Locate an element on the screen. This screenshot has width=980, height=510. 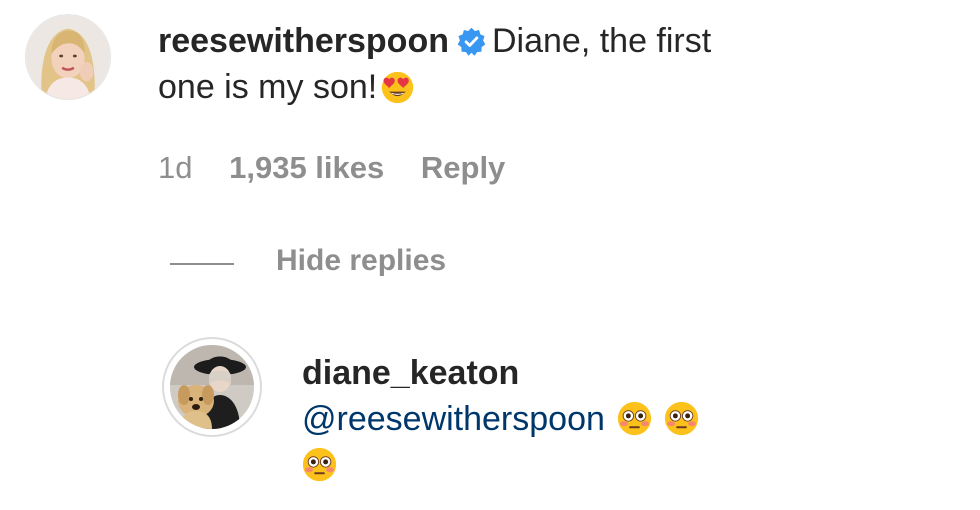
reply-button: Reply is located at coordinates (463, 167).